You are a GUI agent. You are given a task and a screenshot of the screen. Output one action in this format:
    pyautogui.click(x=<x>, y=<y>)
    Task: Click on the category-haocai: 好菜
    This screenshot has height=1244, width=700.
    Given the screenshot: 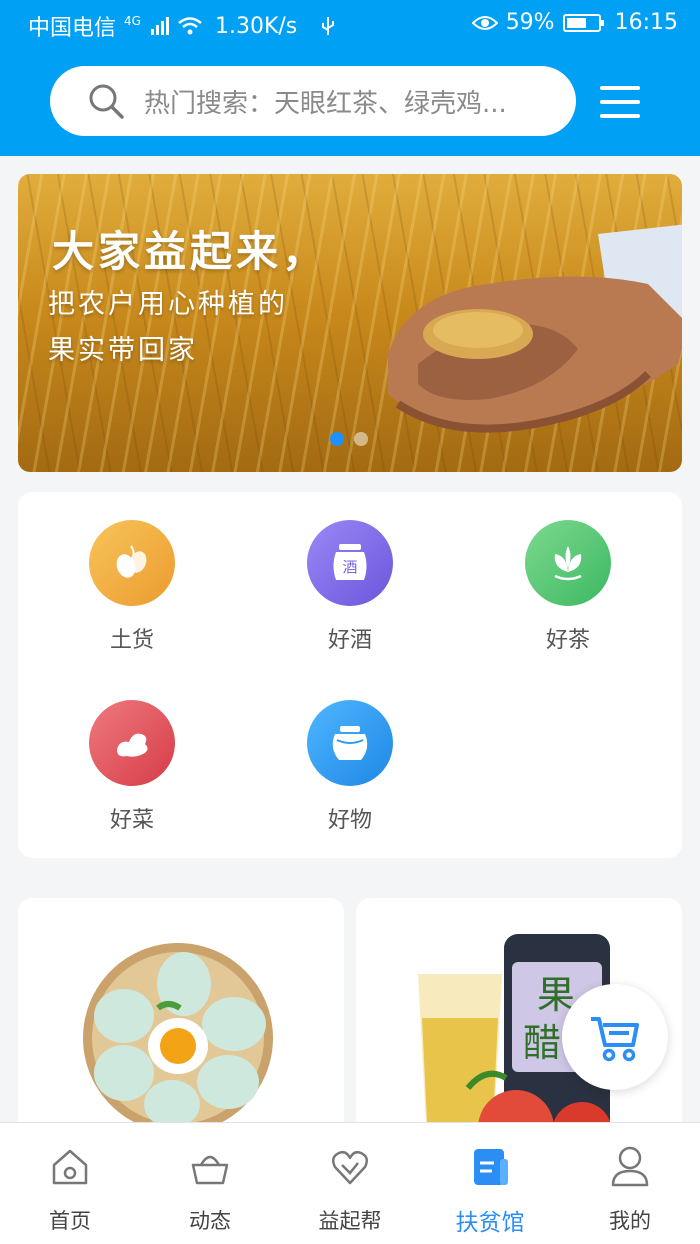 What is the action you would take?
    pyautogui.click(x=132, y=767)
    